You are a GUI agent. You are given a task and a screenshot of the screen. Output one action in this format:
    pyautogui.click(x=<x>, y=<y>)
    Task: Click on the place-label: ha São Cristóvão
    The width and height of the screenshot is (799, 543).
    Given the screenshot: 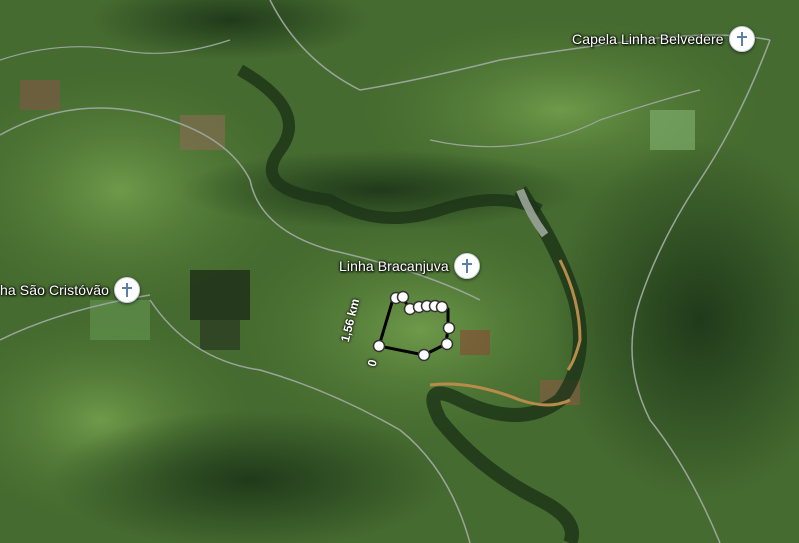 What is the action you would take?
    pyautogui.click(x=54, y=290)
    